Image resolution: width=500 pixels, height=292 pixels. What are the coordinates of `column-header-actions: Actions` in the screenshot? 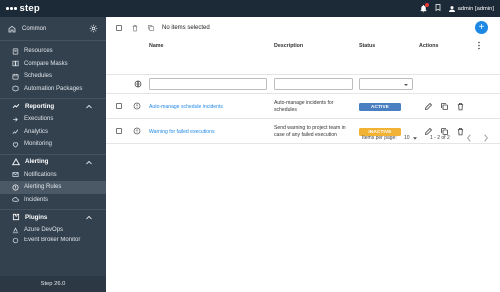 It's located at (429, 46).